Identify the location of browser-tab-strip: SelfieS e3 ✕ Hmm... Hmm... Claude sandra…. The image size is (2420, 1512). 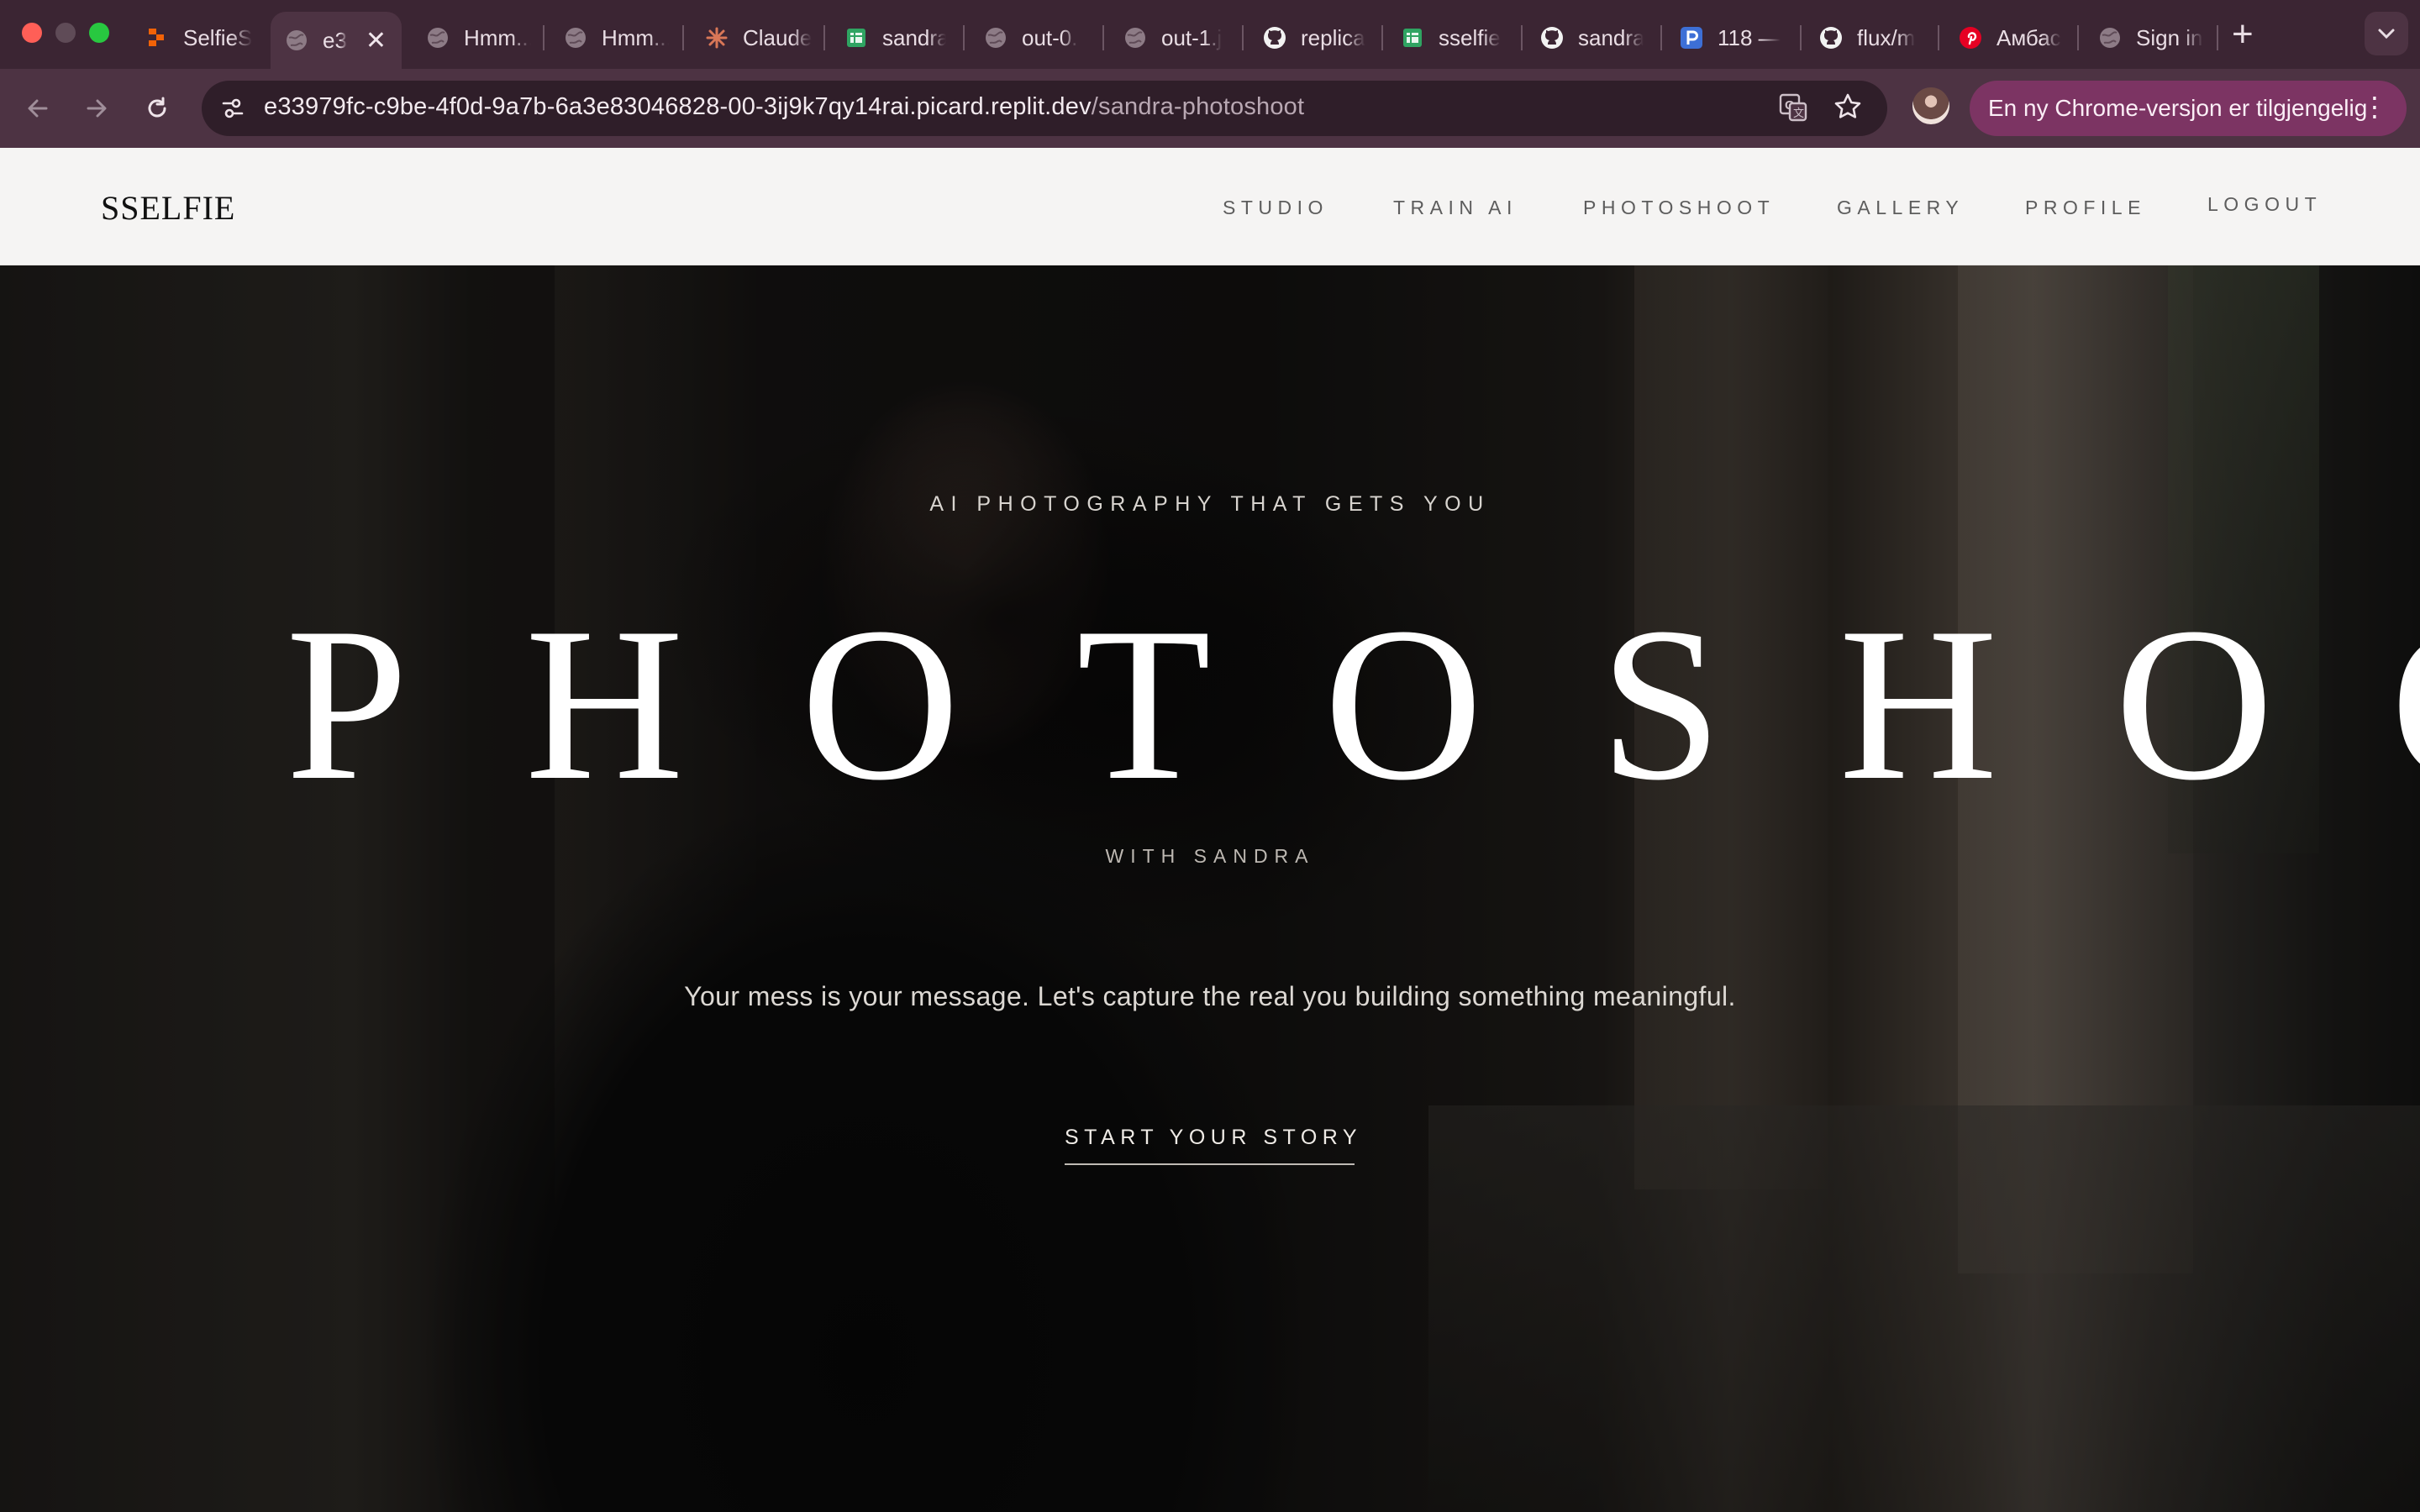
(1210, 34).